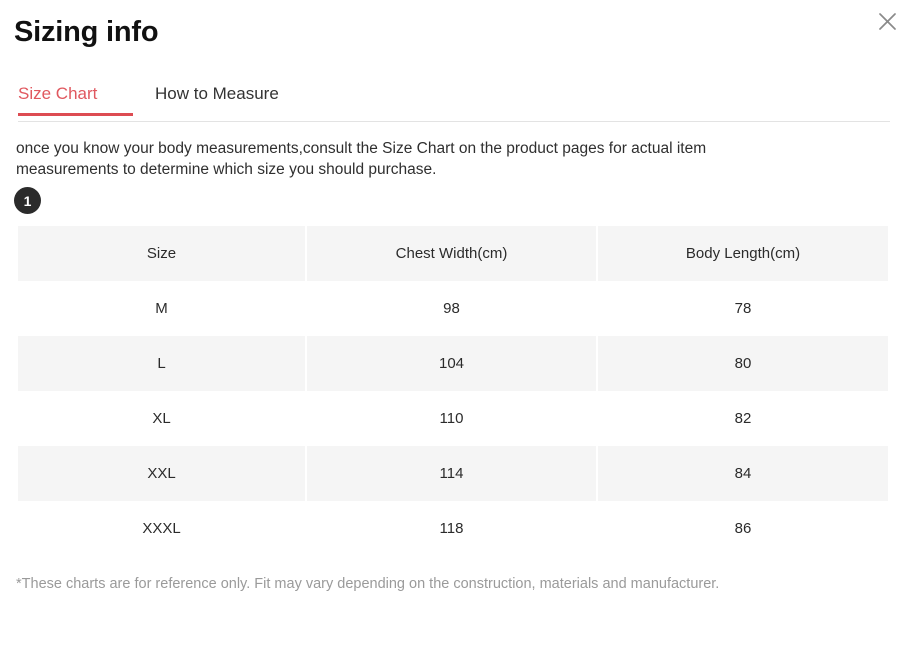  I want to click on cell-size: XXL, so click(162, 473).